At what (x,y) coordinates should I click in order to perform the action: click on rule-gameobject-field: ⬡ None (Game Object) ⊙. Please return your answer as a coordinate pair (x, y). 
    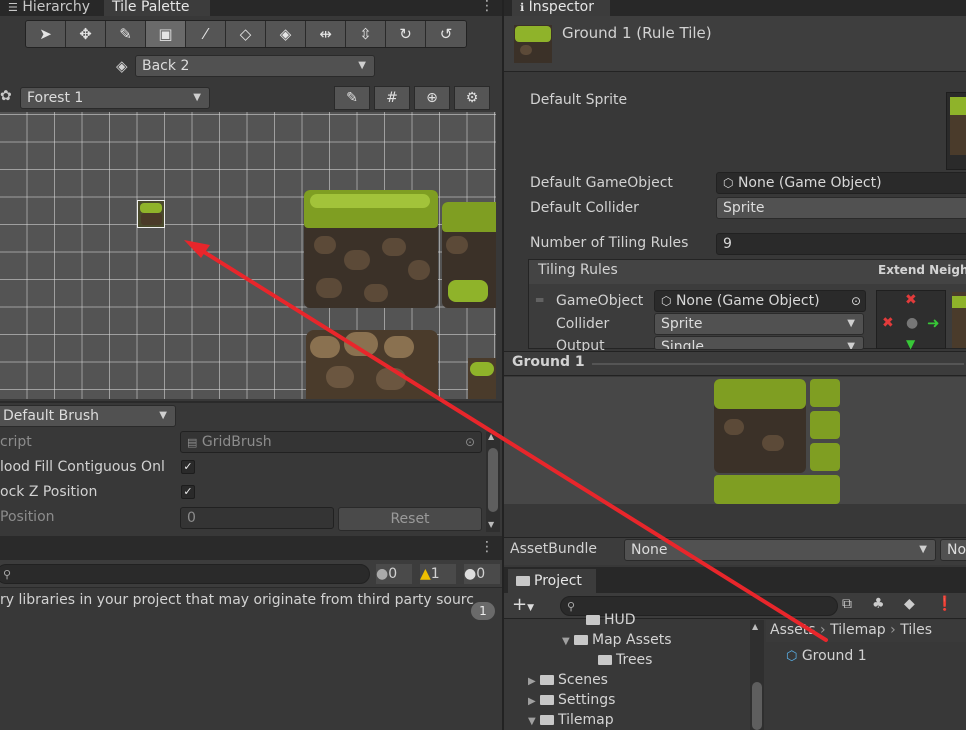
    Looking at the image, I should click on (760, 301).